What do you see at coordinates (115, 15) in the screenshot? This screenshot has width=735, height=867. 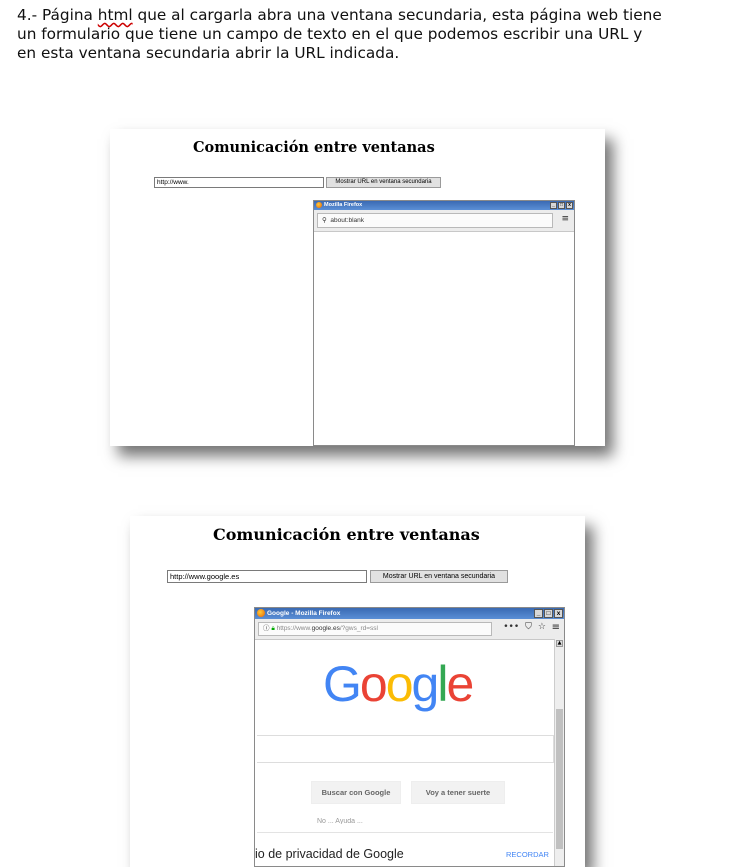 I see `misspelled-word: html` at bounding box center [115, 15].